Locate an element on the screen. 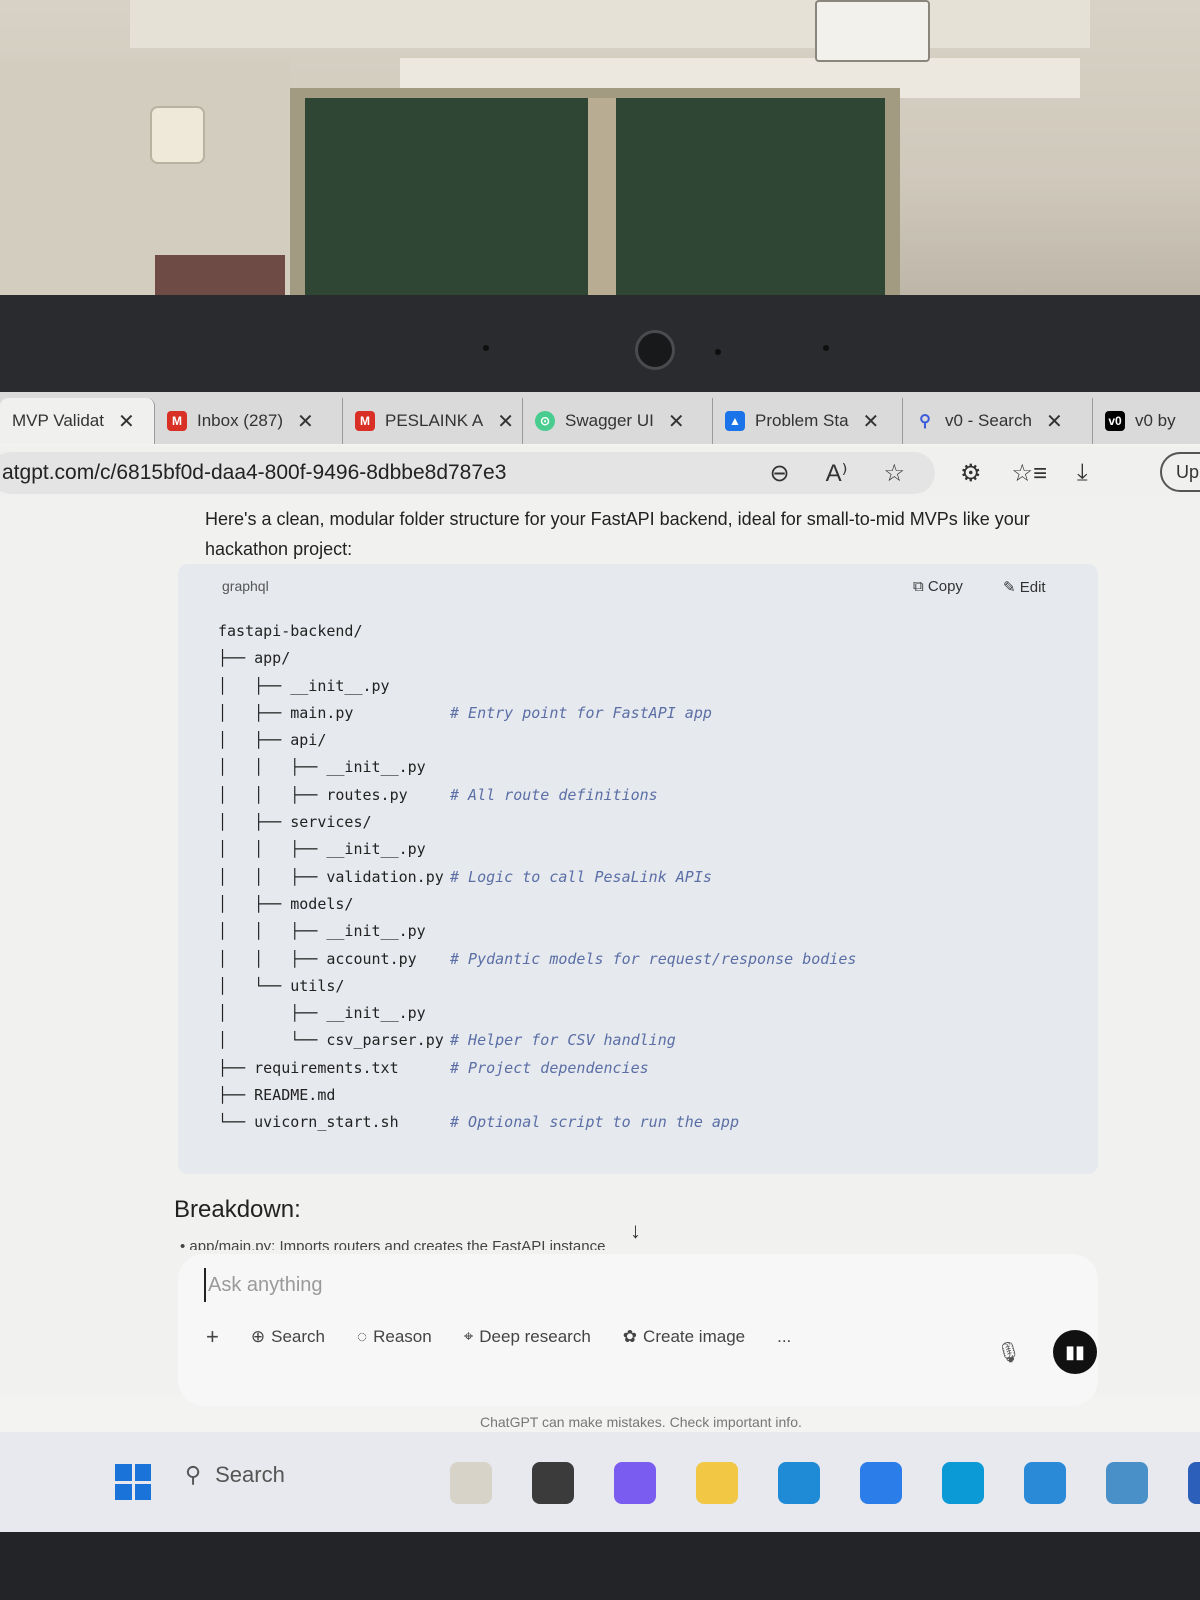 This screenshot has width=1200, height=1600. code-comment: # All route definitions is located at coordinates (554, 794).